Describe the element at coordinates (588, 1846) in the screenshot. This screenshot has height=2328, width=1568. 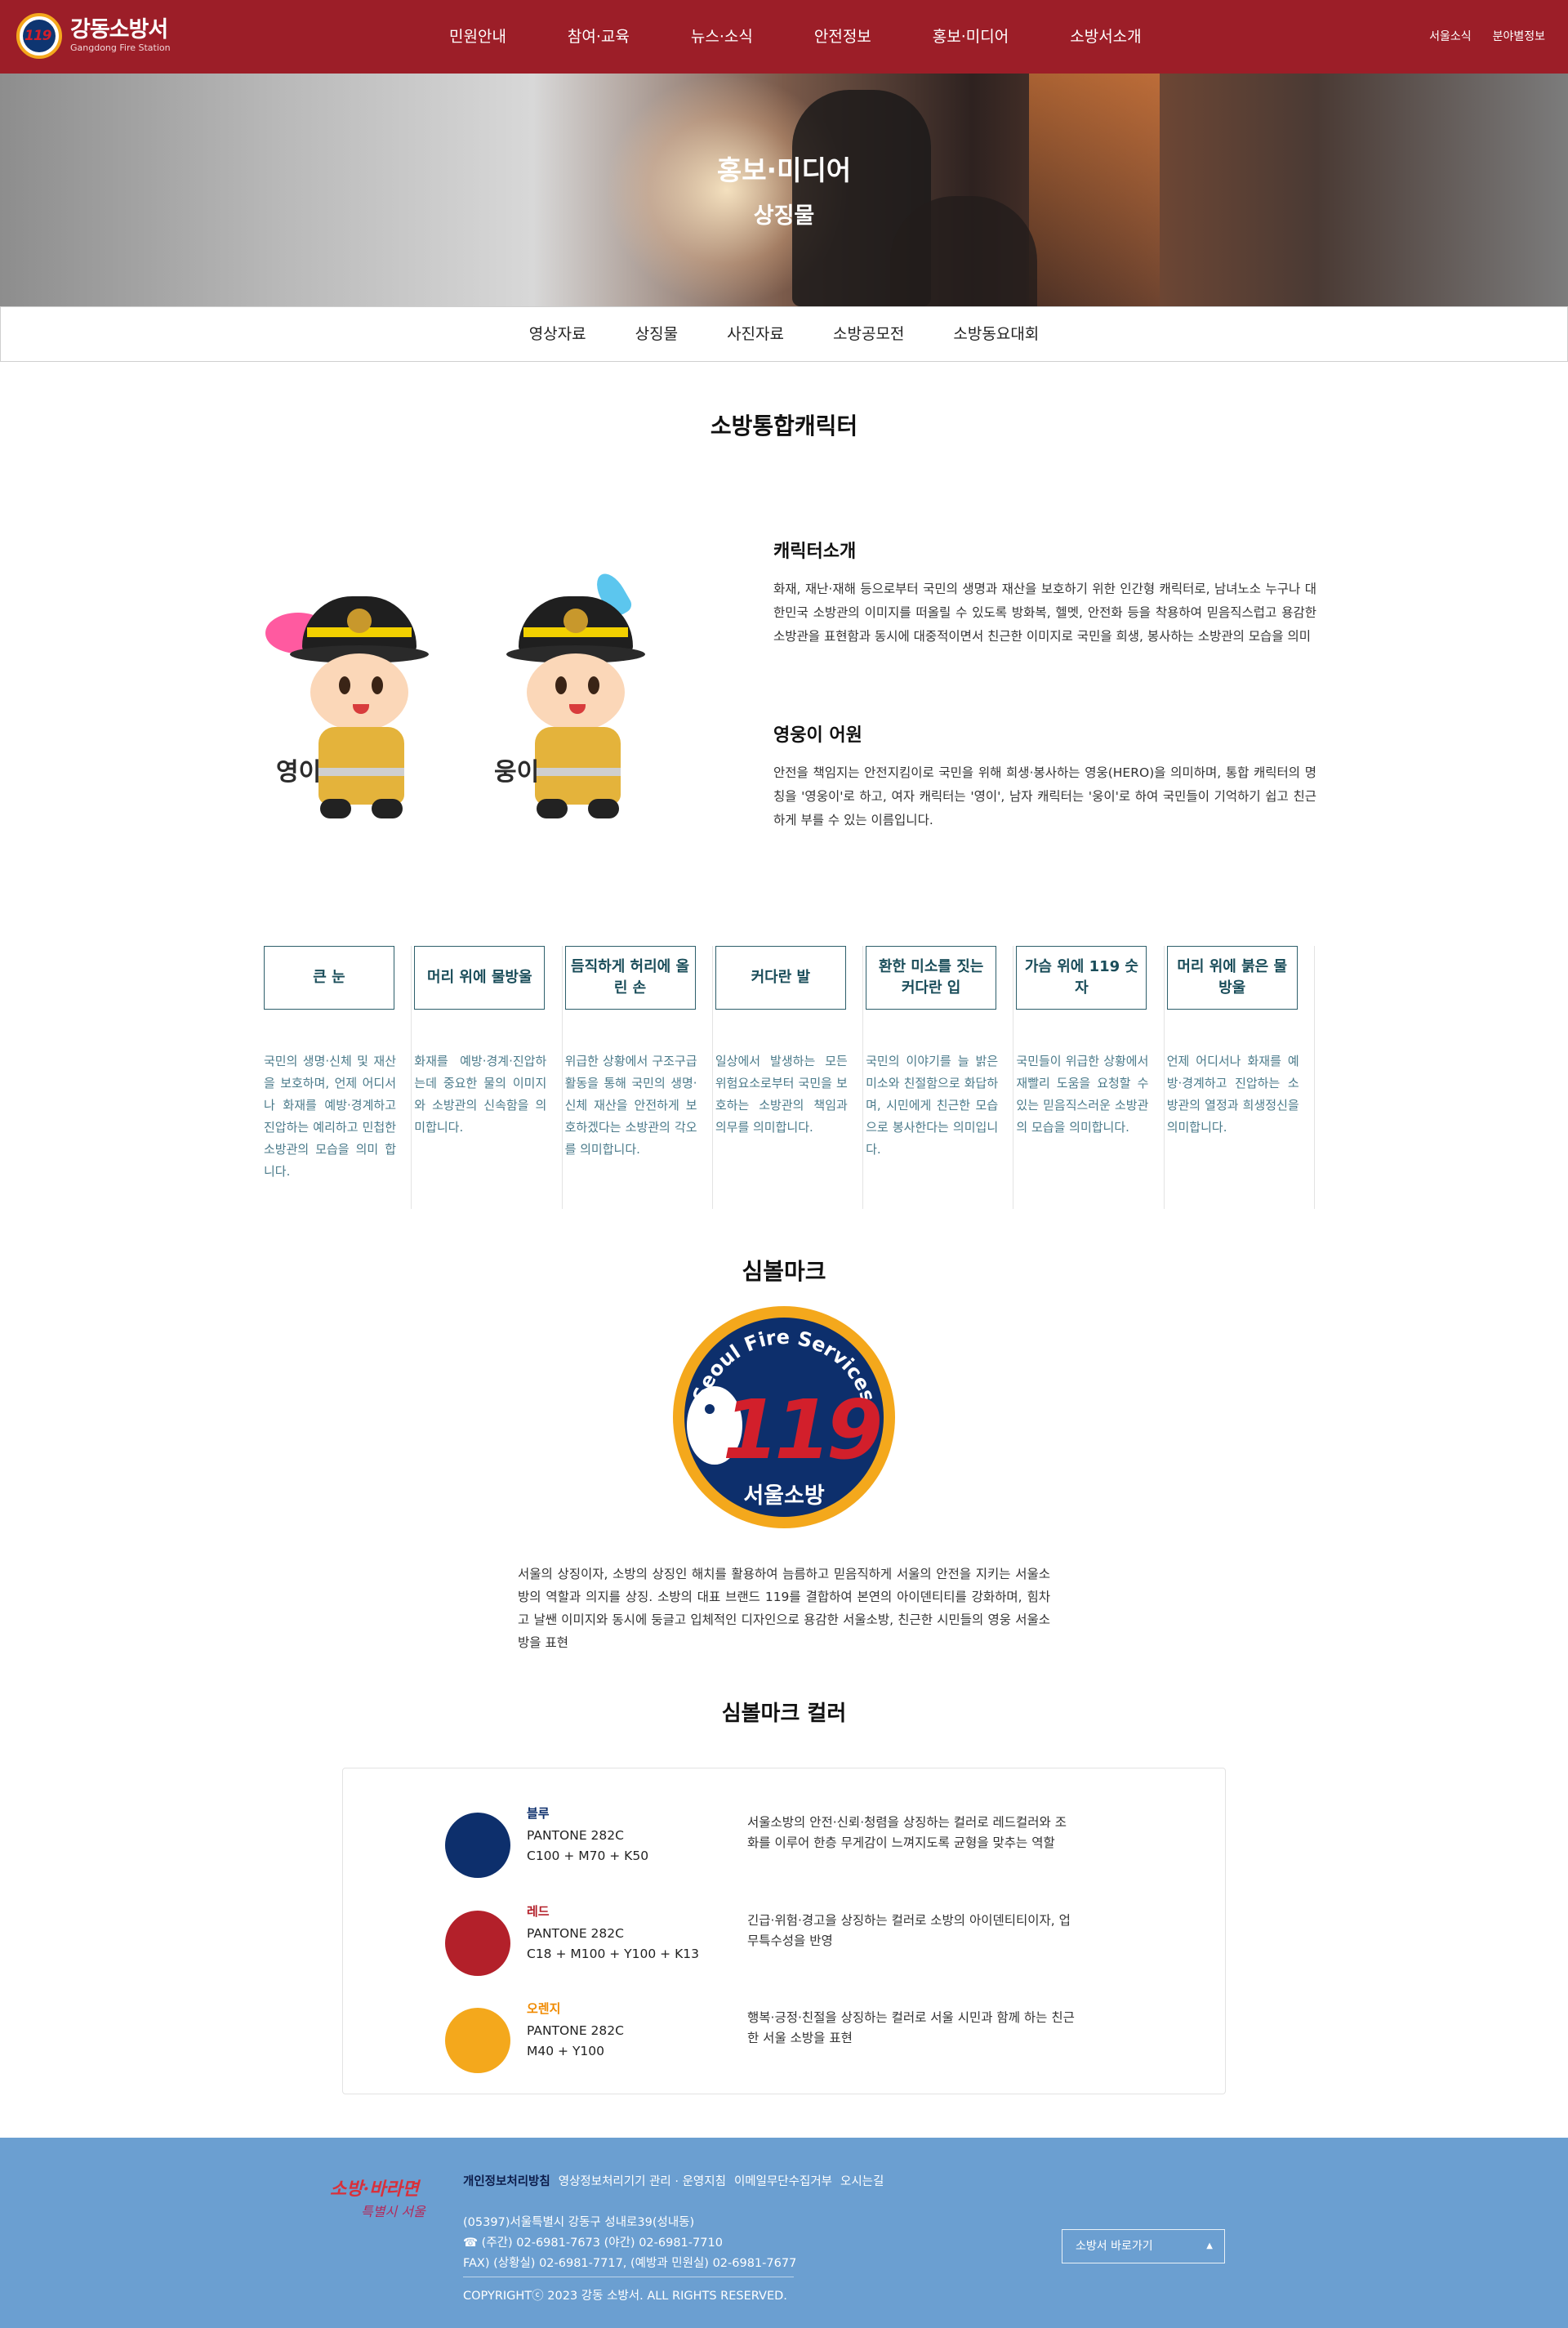
I see `color-spec: PANTONE 282C C100 + M70 + K50` at that location.